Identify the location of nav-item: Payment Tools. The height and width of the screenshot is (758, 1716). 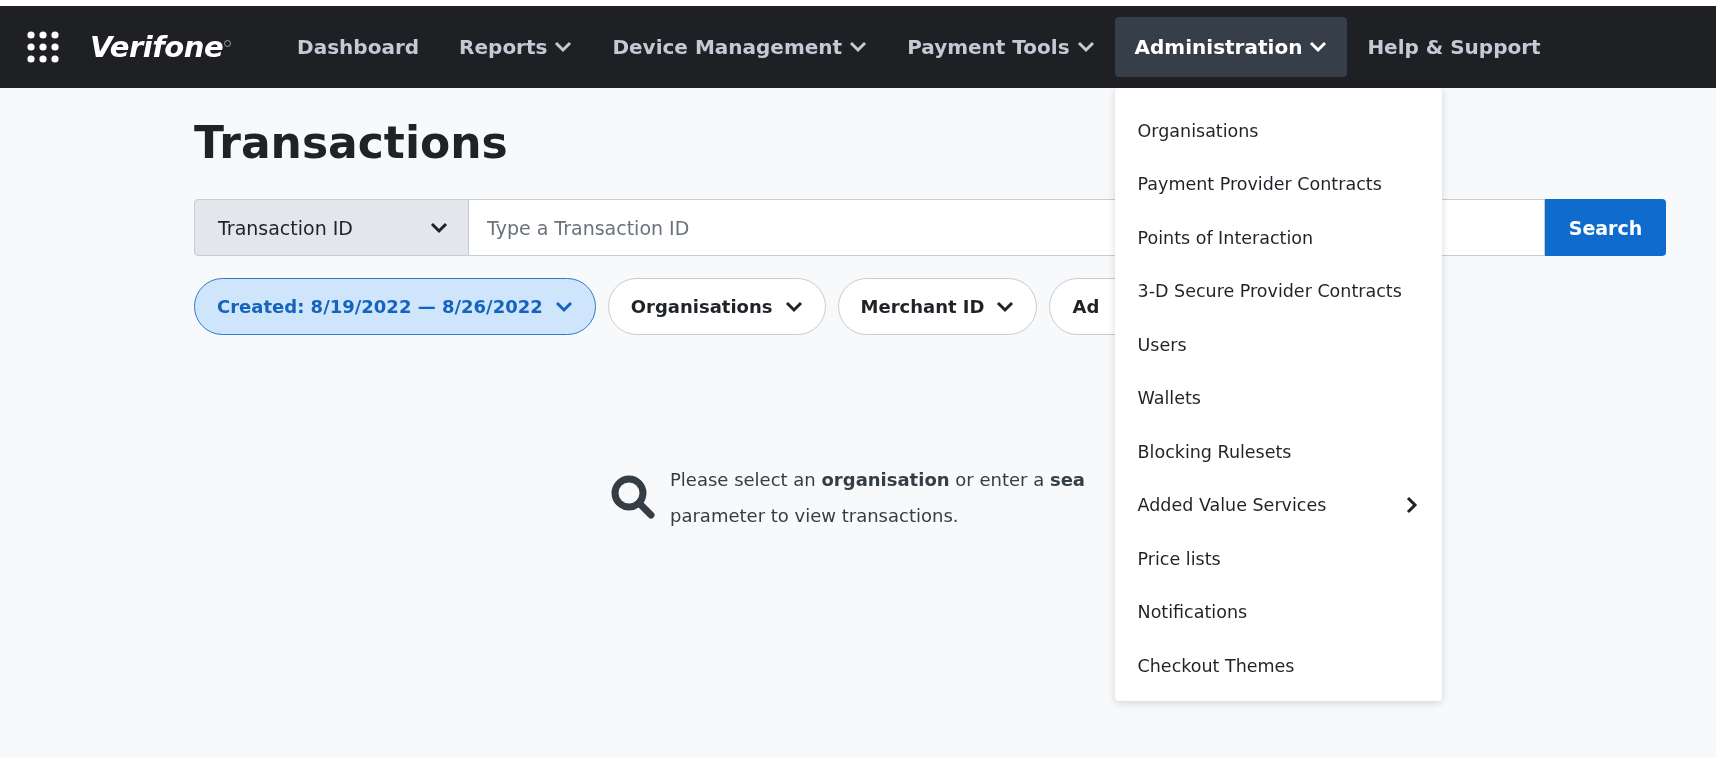
(1001, 47).